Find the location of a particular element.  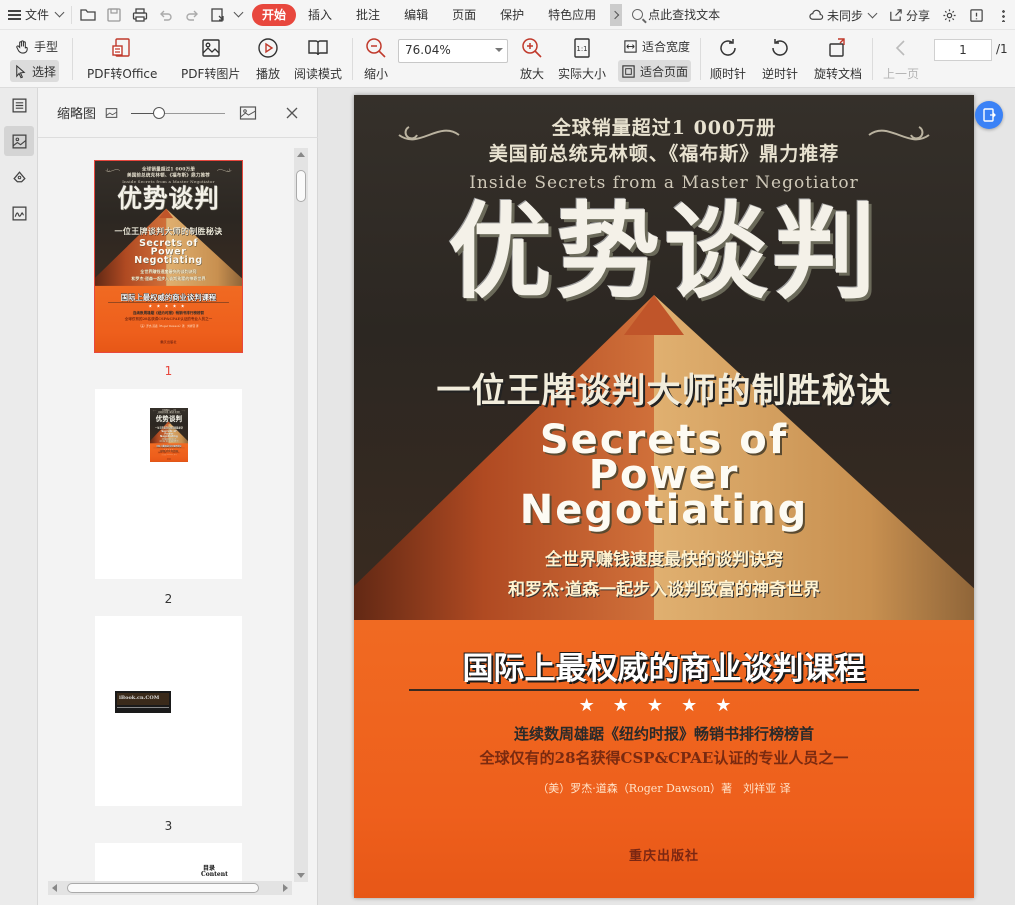

thumbnail-panel-button is located at coordinates (19, 141).